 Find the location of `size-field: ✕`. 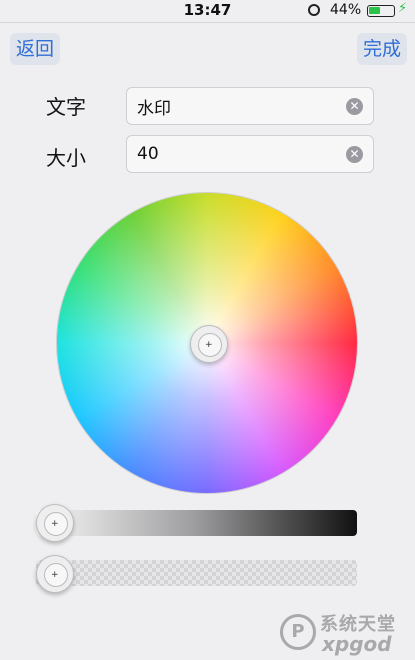

size-field: ✕ is located at coordinates (250, 154).